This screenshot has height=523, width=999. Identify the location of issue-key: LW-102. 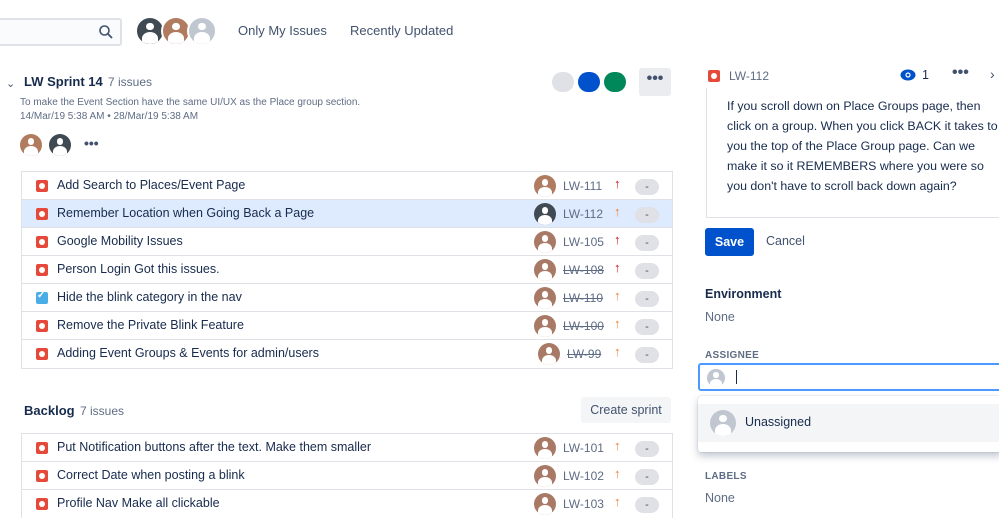
(583, 476).